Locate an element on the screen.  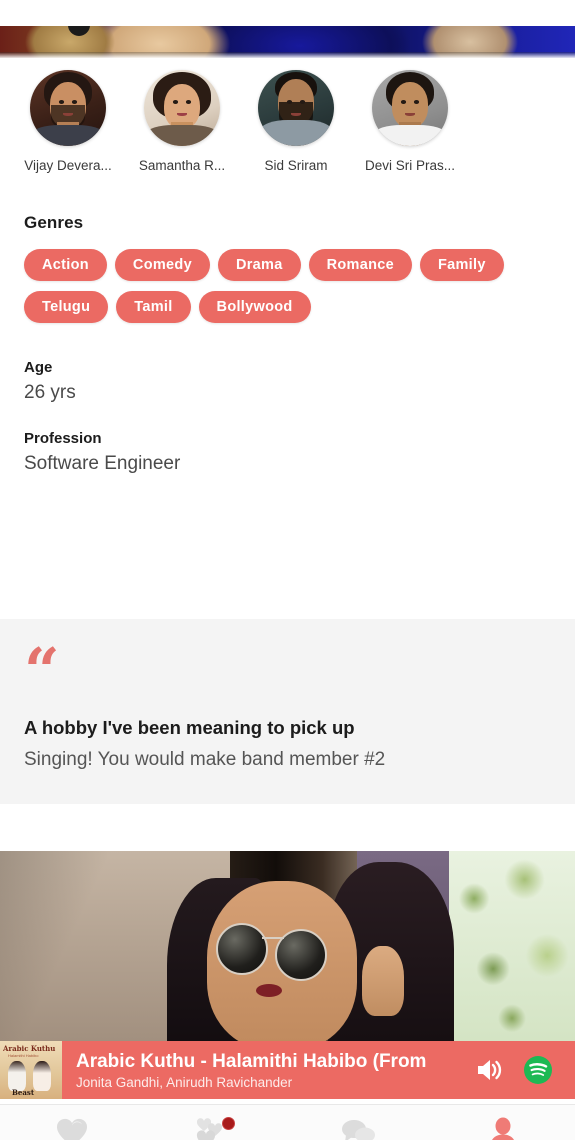
album-art-title: Arabic Kuthu is located at coordinates (29, 1048).